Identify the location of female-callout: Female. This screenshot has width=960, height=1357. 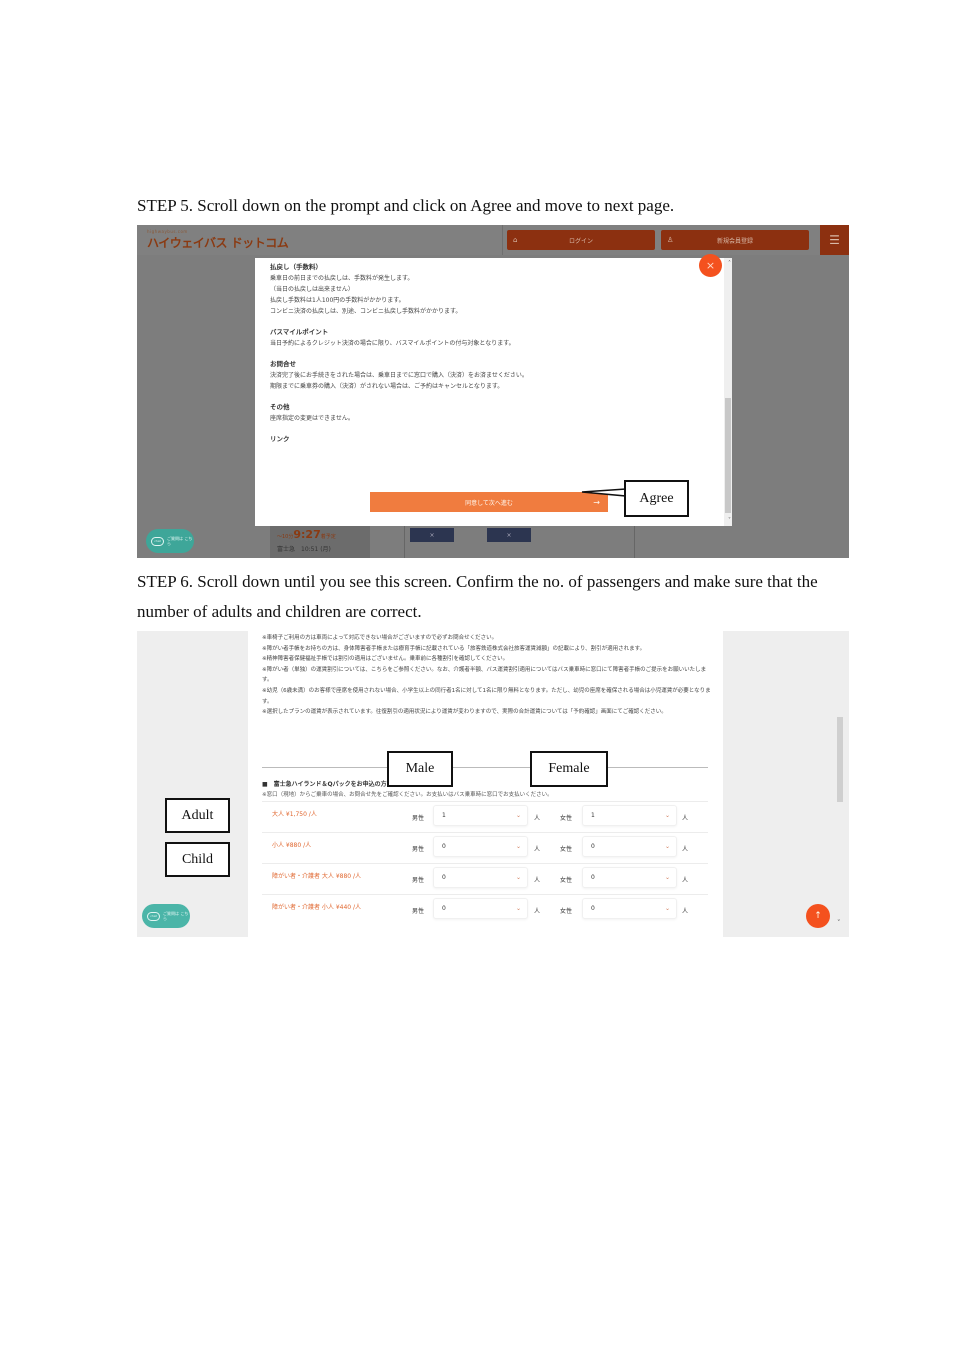
(569, 769).